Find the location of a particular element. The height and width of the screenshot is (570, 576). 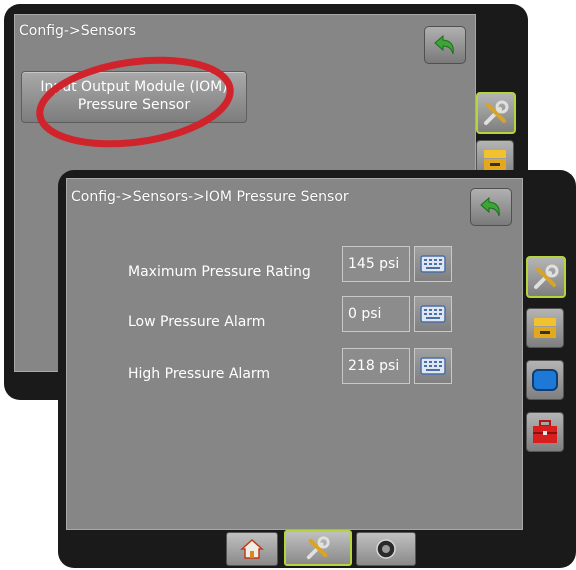

breadcrumb: Config->Sensors is located at coordinates (77, 31).